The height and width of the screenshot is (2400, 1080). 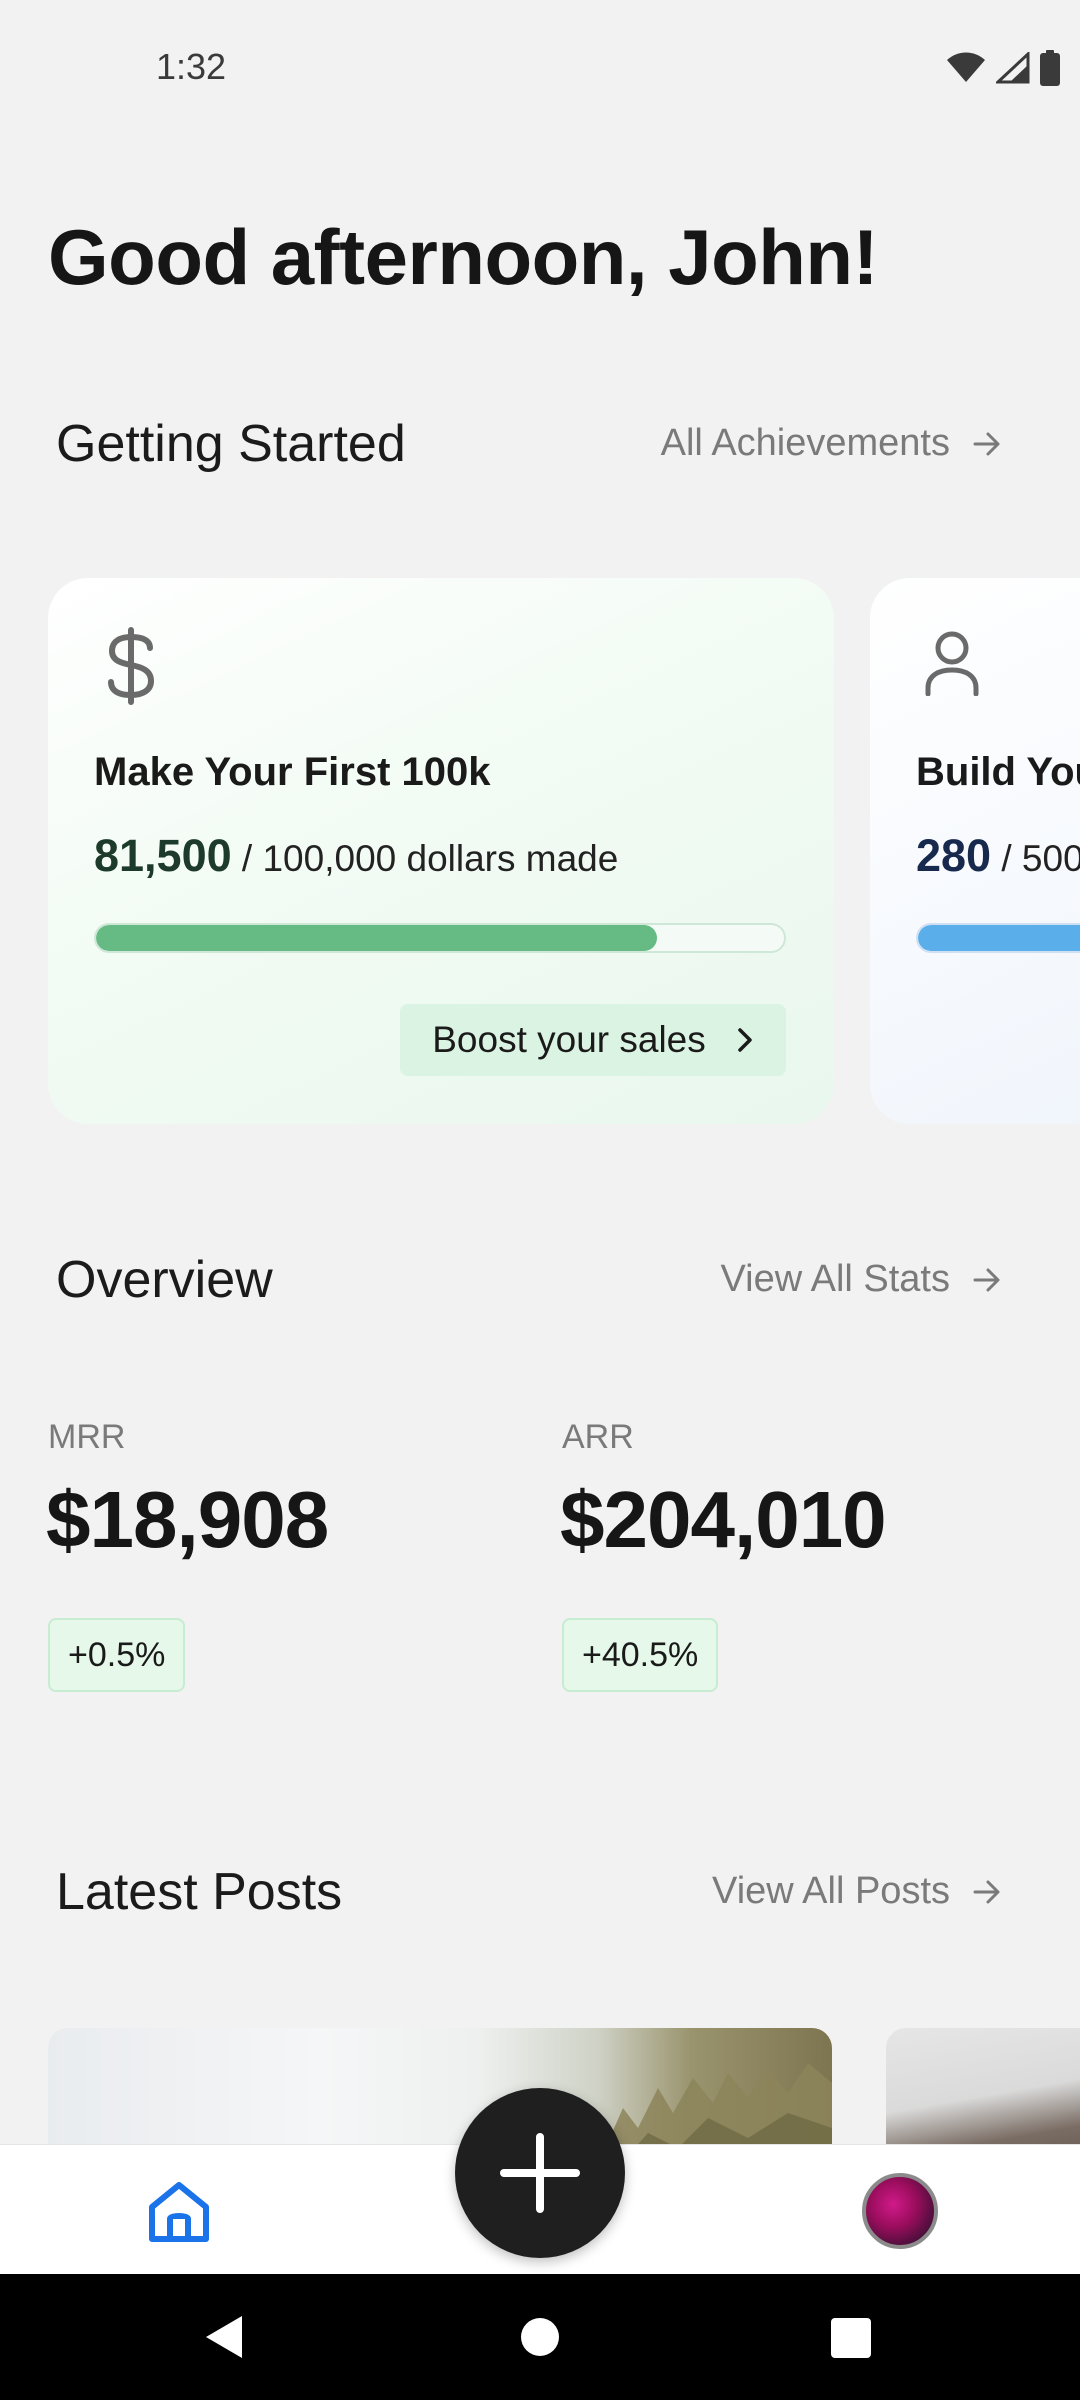 I want to click on card-title: Build Your, so click(x=998, y=772).